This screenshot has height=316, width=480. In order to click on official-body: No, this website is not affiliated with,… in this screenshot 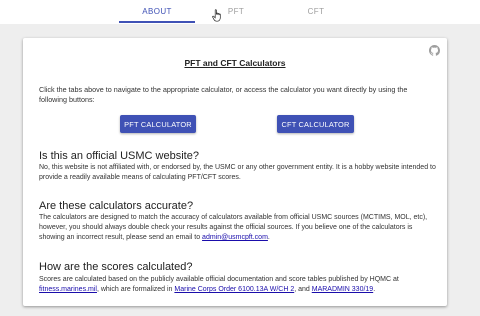, I will do `click(237, 172)`.